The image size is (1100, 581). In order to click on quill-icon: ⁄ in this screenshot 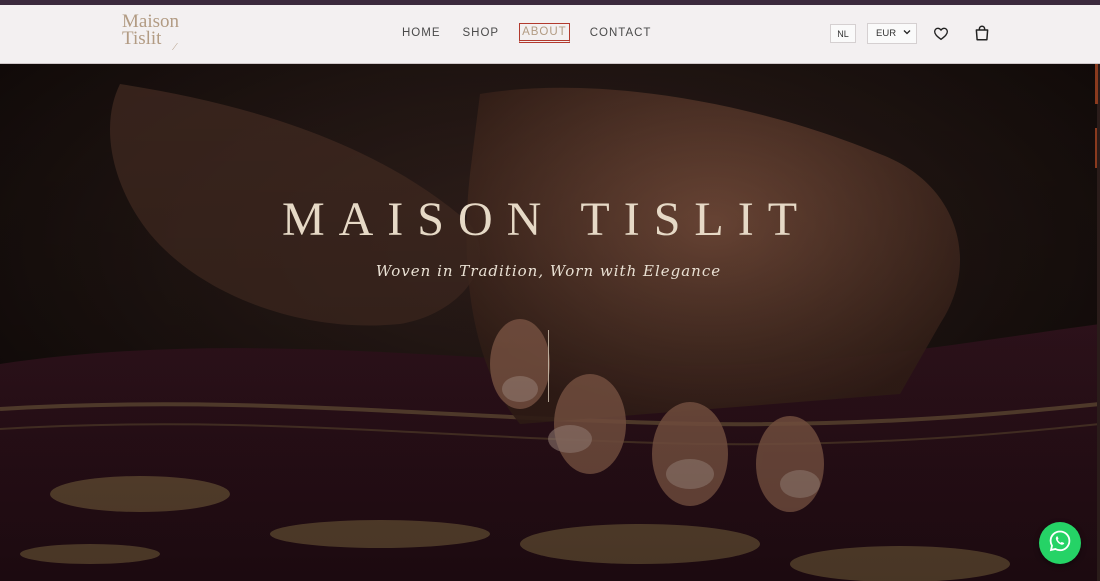, I will do `click(175, 47)`.